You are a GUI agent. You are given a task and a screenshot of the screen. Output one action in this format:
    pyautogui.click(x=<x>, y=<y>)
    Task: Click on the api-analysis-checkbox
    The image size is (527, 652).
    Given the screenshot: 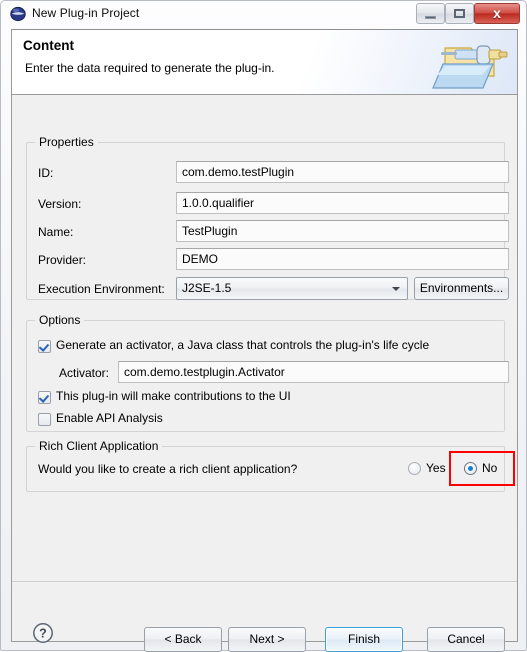 What is the action you would take?
    pyautogui.click(x=44, y=419)
    